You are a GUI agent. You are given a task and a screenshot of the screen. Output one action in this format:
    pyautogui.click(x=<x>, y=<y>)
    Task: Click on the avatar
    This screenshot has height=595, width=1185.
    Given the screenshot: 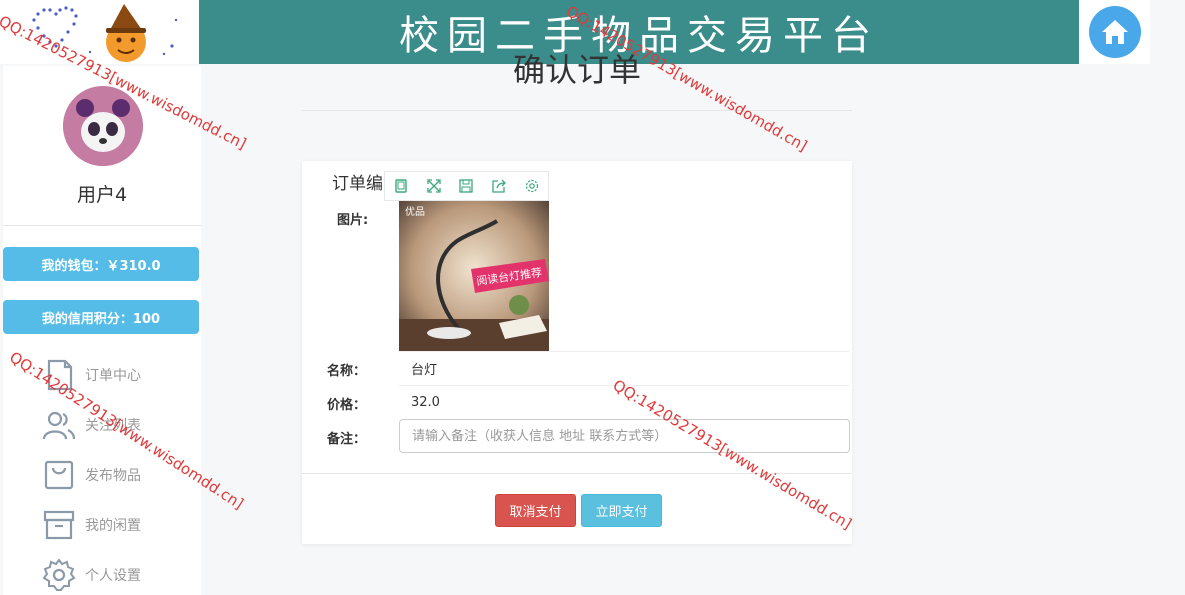 What is the action you would take?
    pyautogui.click(x=103, y=126)
    